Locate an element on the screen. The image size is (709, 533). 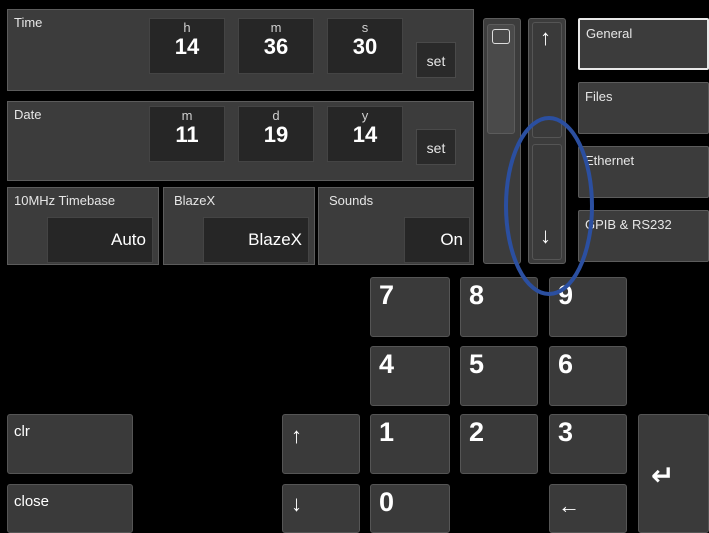
scroll-down-button: ↓ is located at coordinates (547, 202).